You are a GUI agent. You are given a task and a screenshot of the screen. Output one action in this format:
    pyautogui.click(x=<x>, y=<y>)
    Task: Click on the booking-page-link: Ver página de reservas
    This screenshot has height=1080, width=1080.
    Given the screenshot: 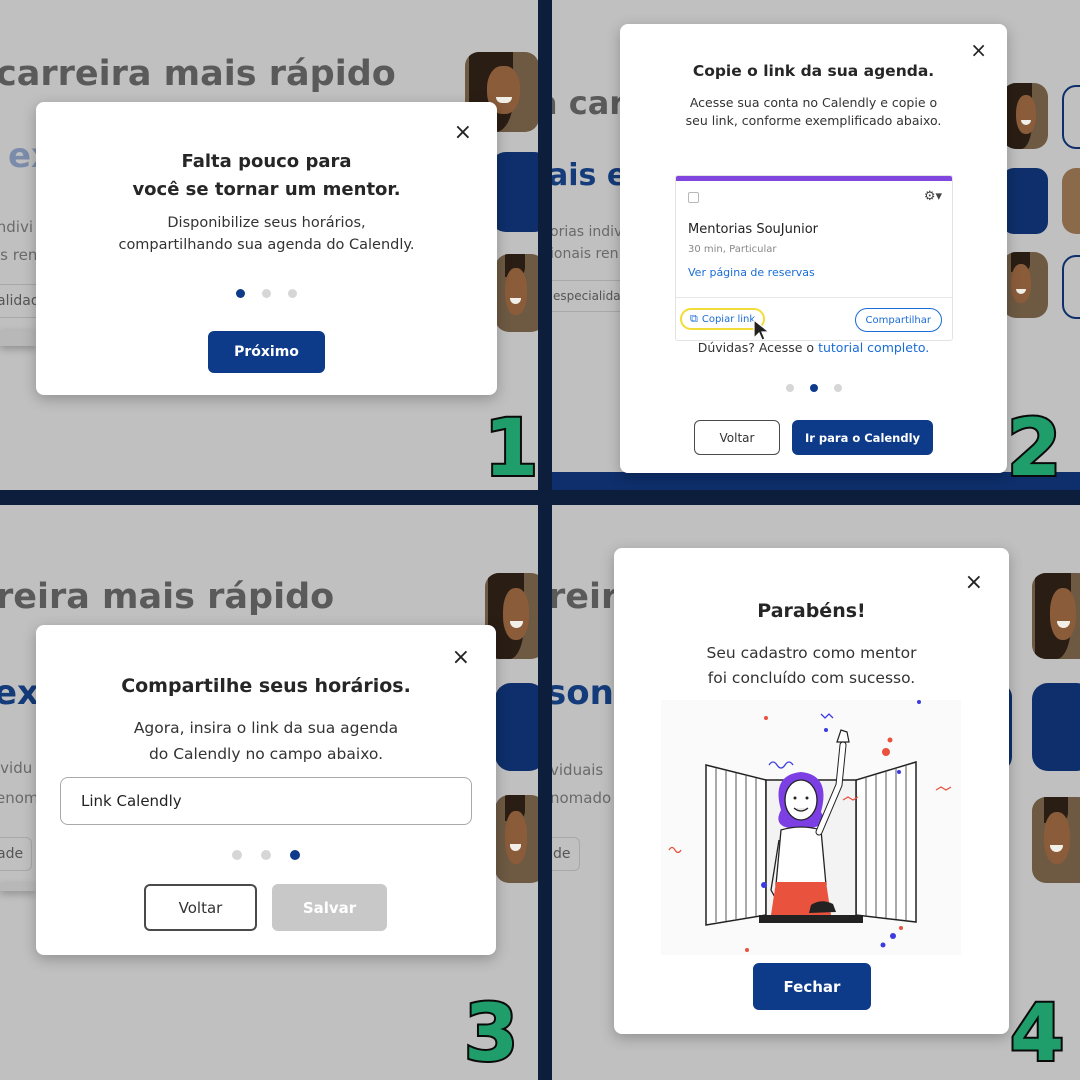 What is the action you would take?
    pyautogui.click(x=751, y=272)
    